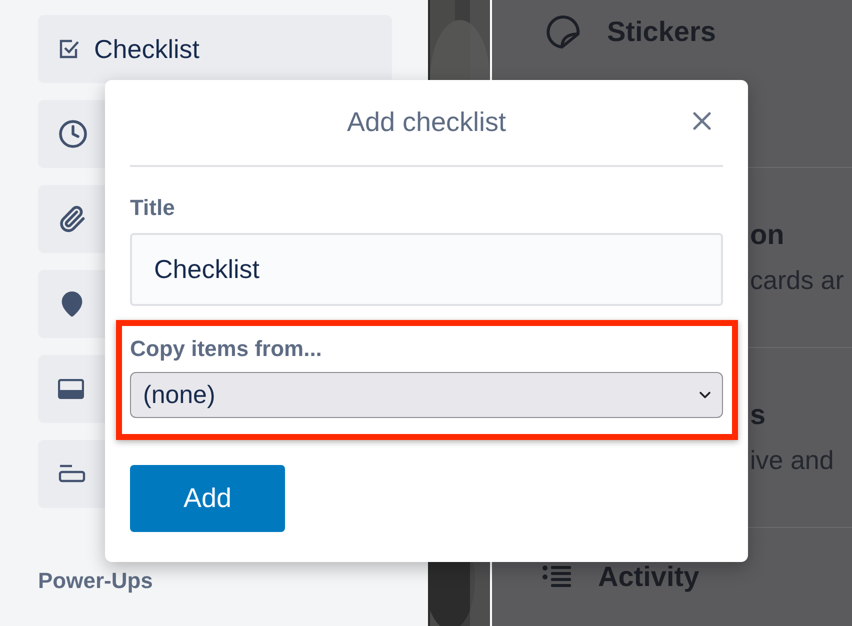  Describe the element at coordinates (96, 581) in the screenshot. I see `section-heading: Power-Ups` at that location.